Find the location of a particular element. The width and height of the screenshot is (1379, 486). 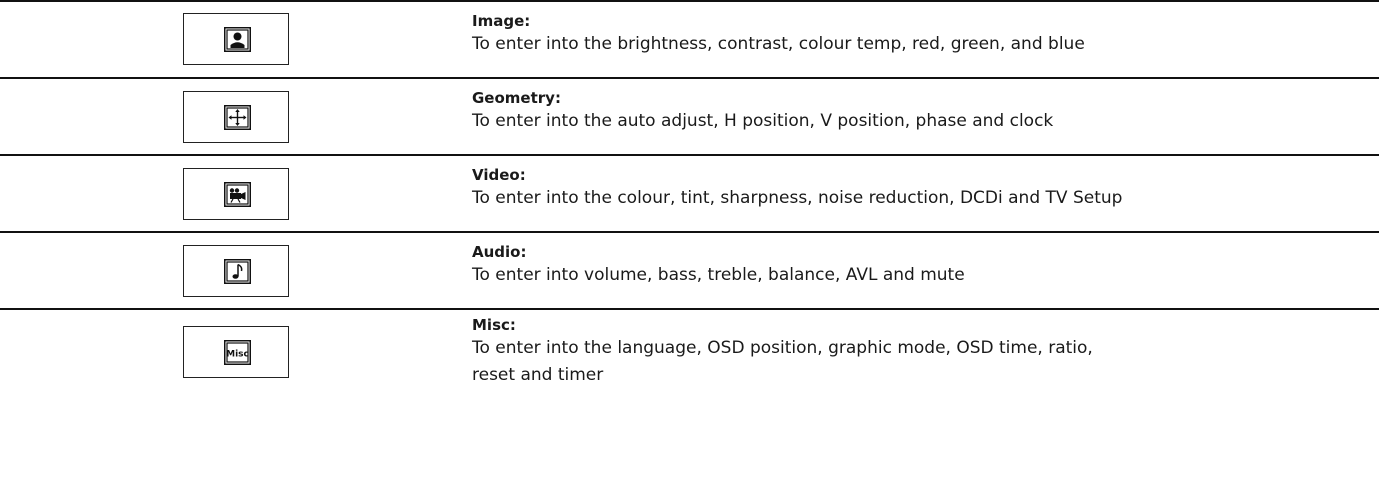

misc-title: Misc: is located at coordinates (494, 325).